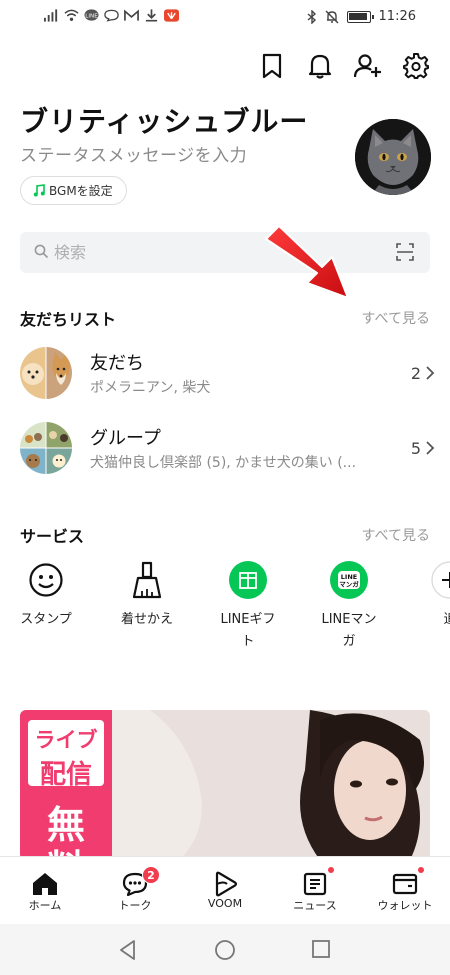  I want to click on download-icon, so click(151, 15).